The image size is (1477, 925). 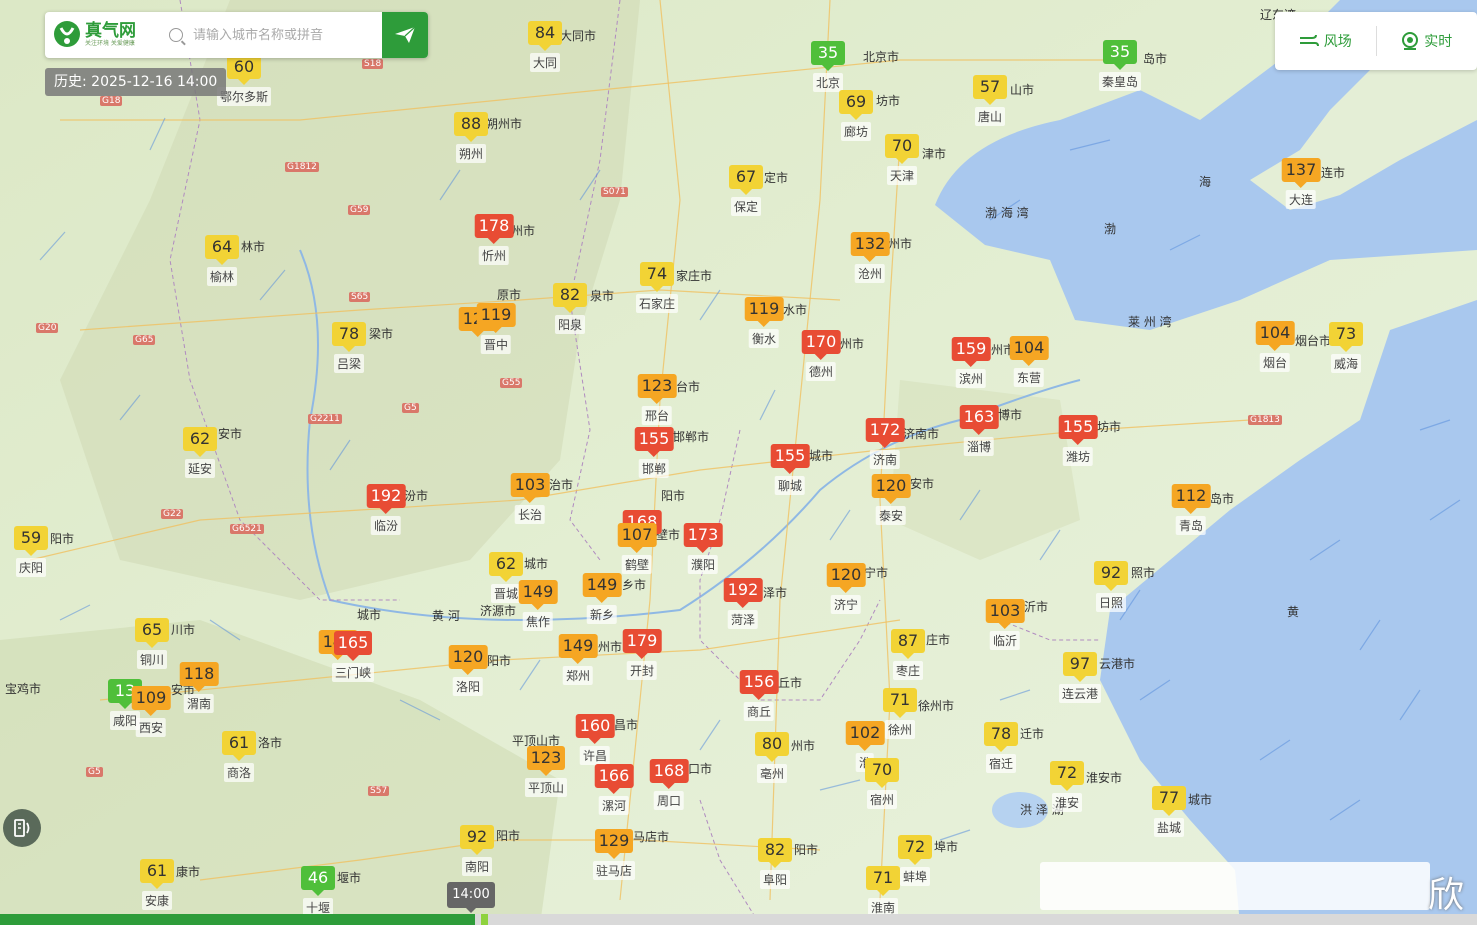 What do you see at coordinates (610, 647) in the screenshot?
I see `map-place-label: 州市` at bounding box center [610, 647].